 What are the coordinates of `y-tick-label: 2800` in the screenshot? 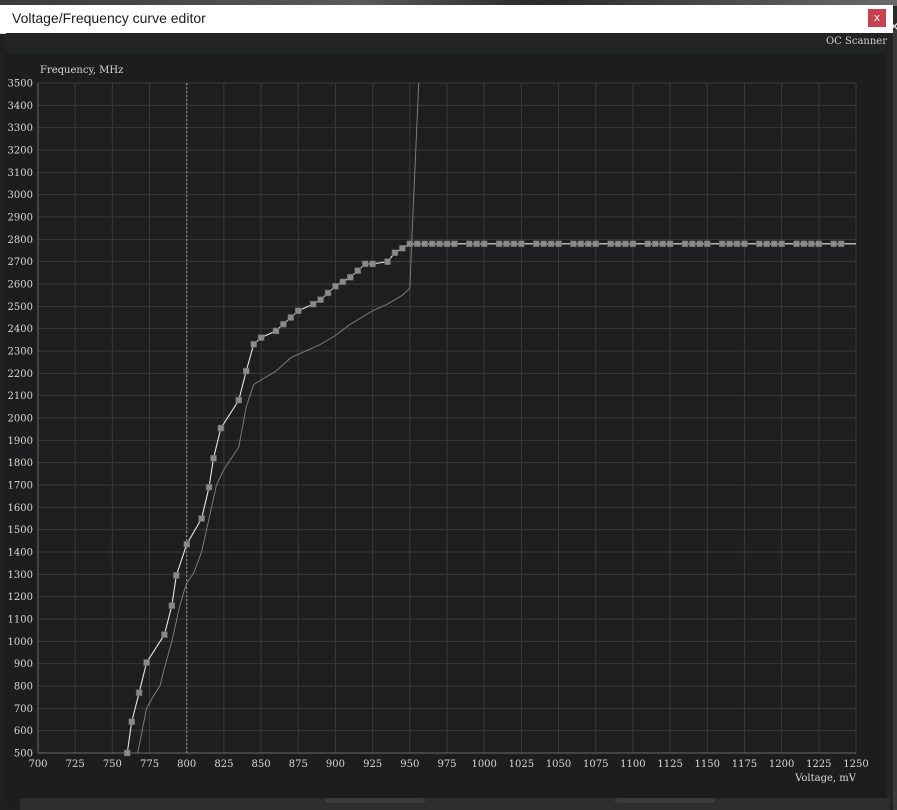 It's located at (20, 240).